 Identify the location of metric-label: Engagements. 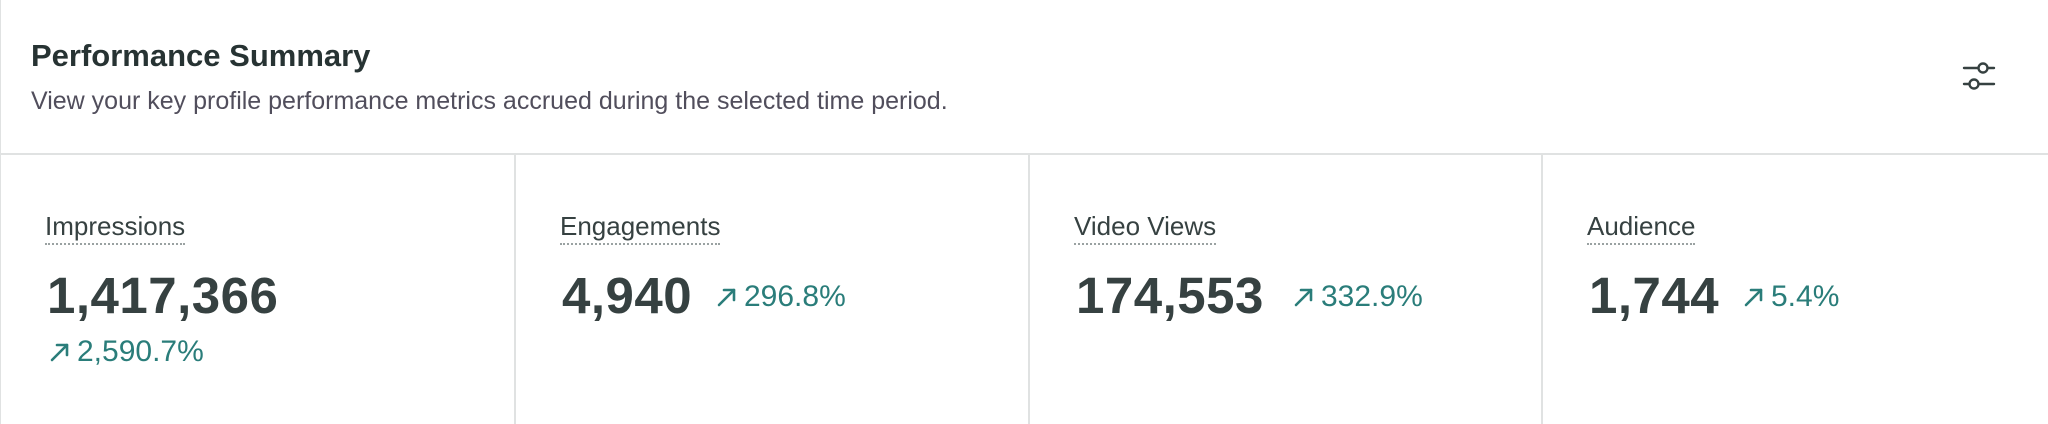
(640, 227).